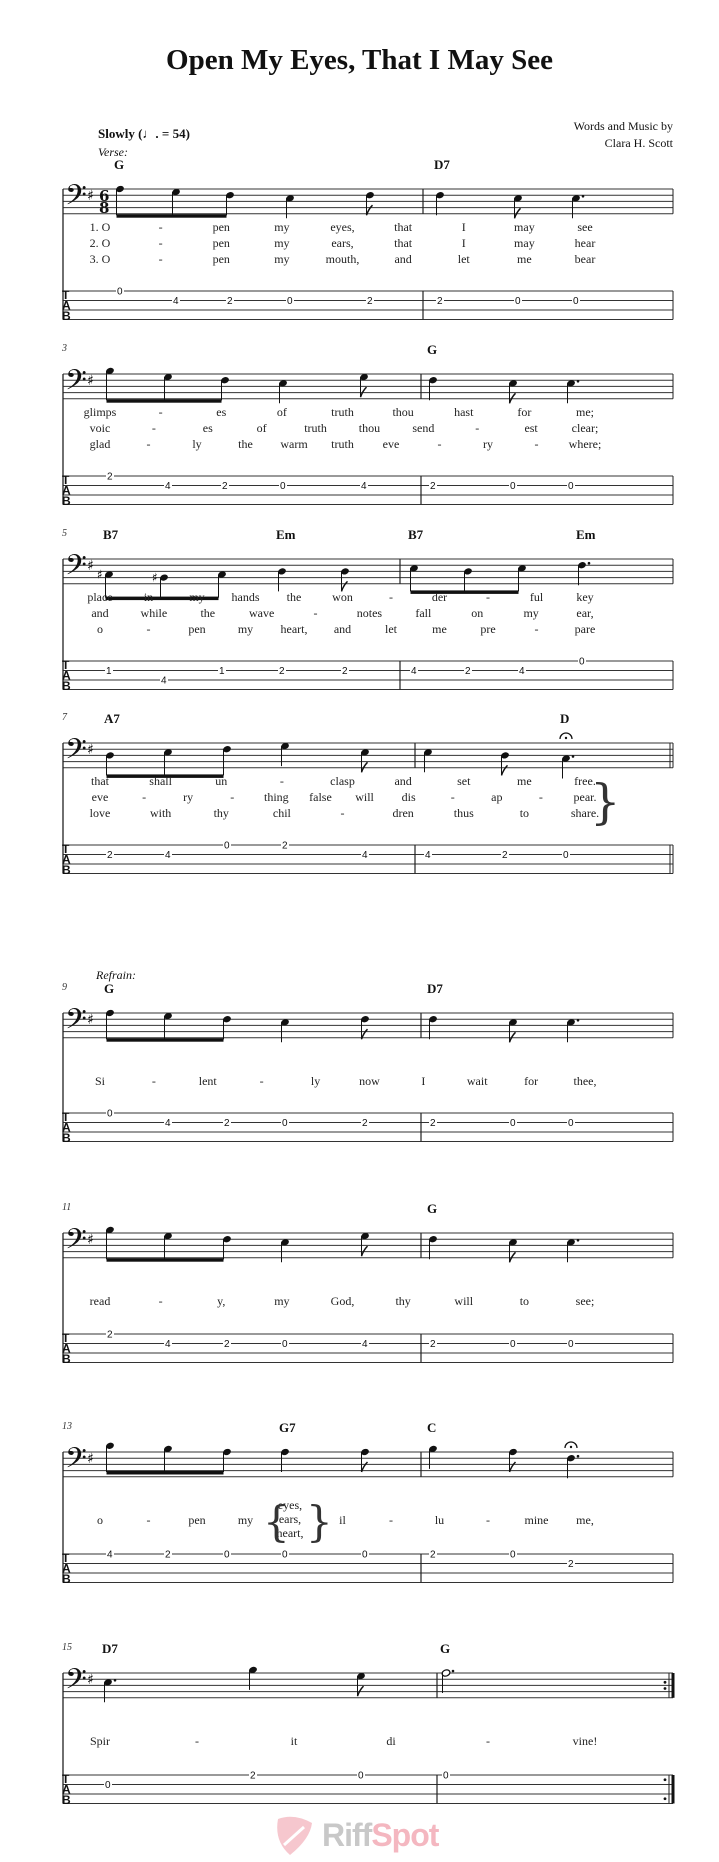  I want to click on lyric-syllable: 2. O, so click(100, 243).